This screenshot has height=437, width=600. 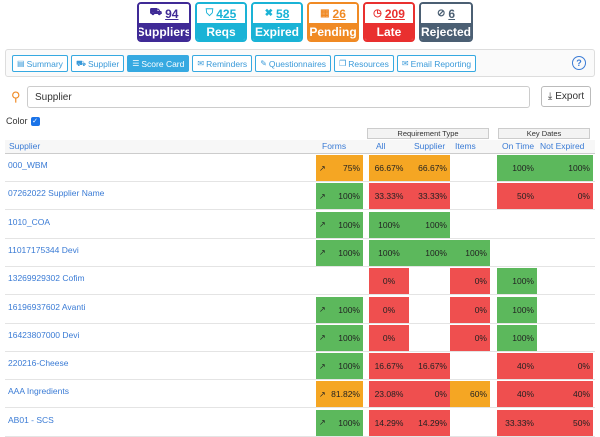 I want to click on not-expired-cell: 100%, so click(x=565, y=168).